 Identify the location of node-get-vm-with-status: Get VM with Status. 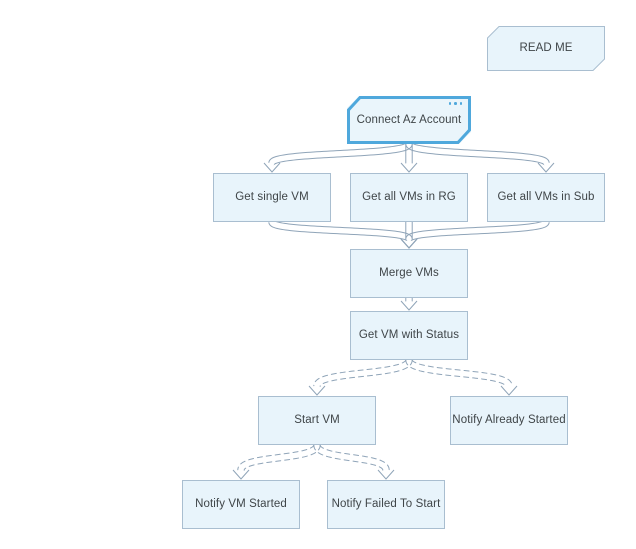
(409, 335).